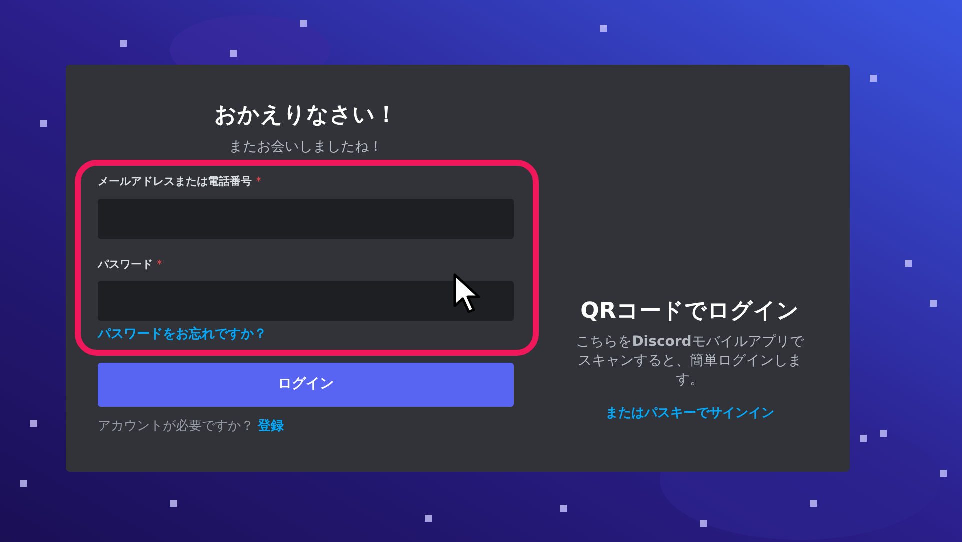 This screenshot has height=542, width=962. I want to click on login-button: ログイン, so click(306, 384).